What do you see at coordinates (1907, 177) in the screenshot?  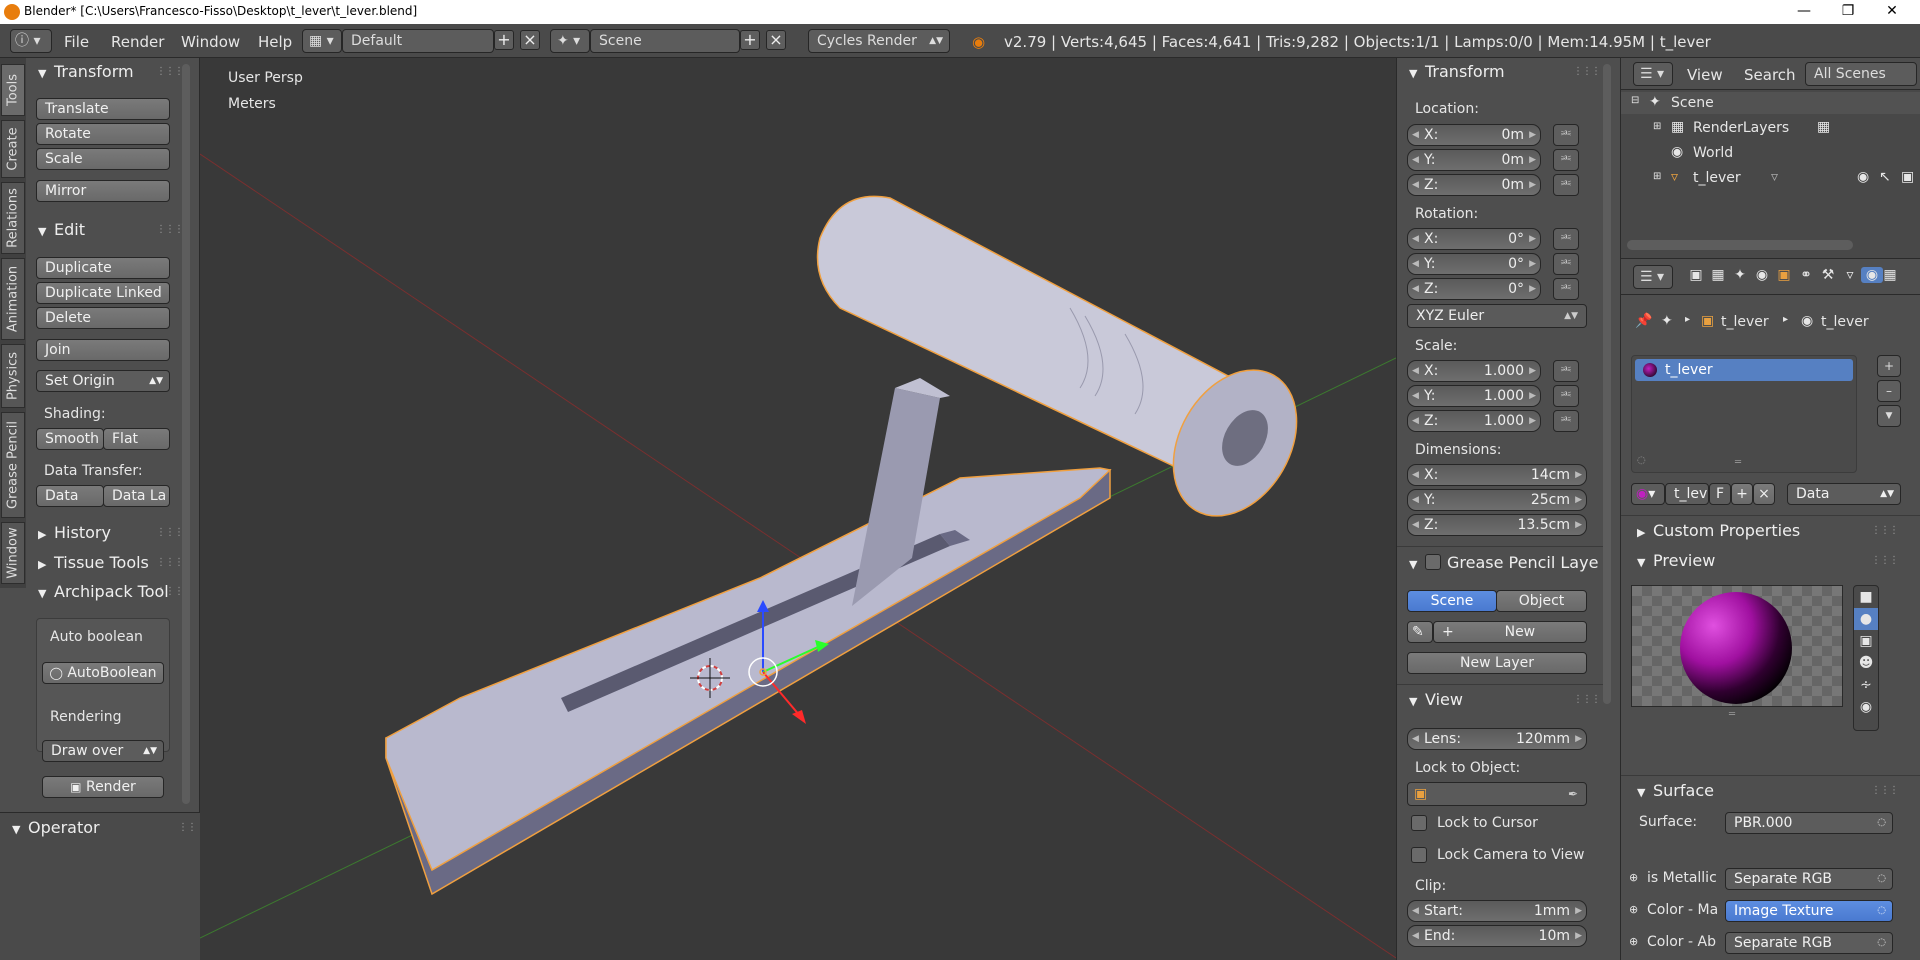 I see `renderability-camera-icon: ▣` at bounding box center [1907, 177].